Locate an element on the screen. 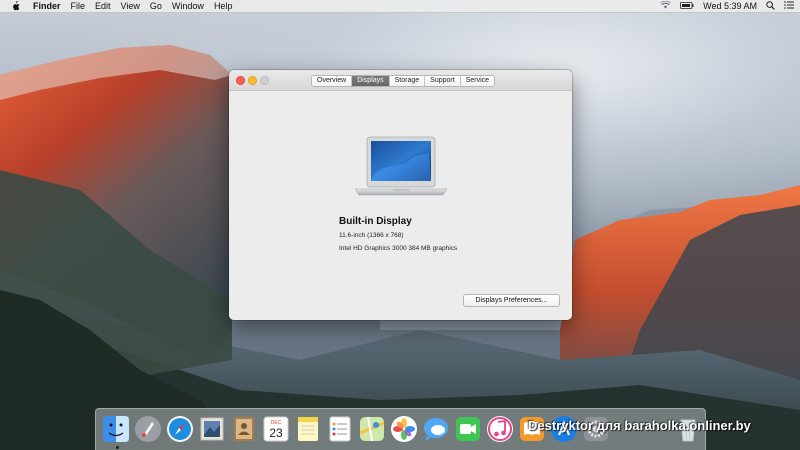 The image size is (800, 450). itunes-icon is located at coordinates (500, 429).